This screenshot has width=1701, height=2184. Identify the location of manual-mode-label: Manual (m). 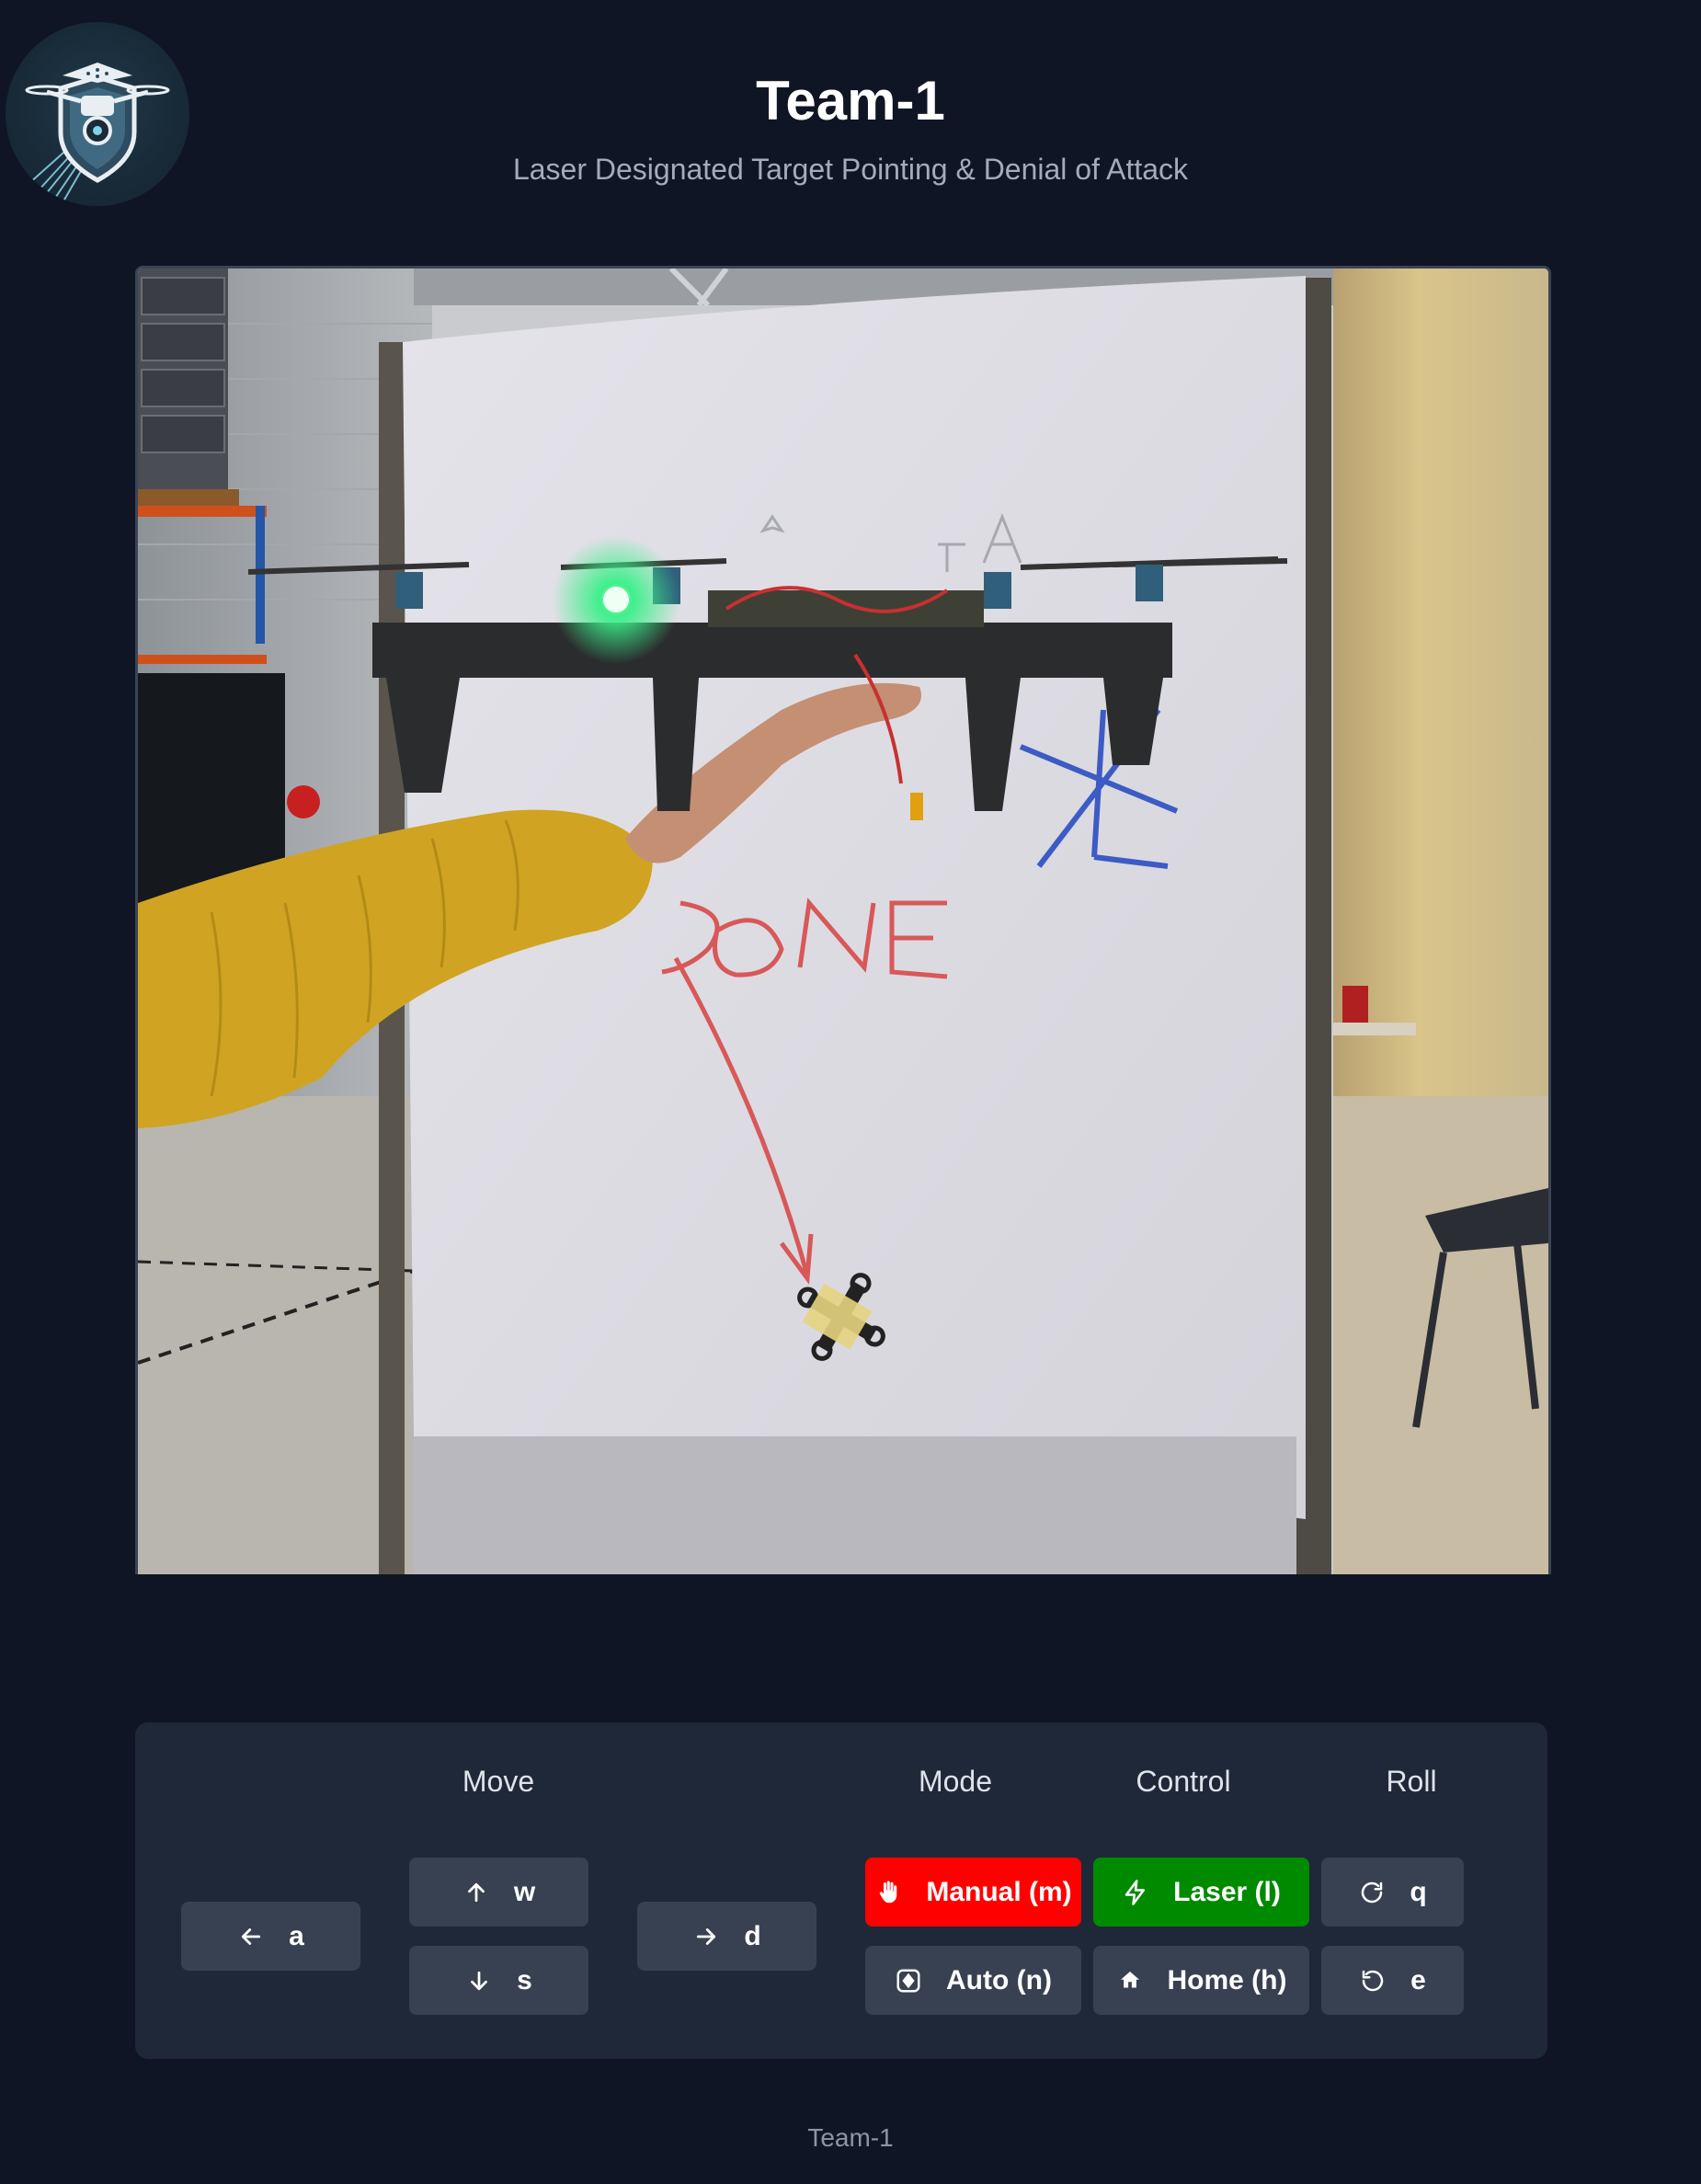
(999, 1891).